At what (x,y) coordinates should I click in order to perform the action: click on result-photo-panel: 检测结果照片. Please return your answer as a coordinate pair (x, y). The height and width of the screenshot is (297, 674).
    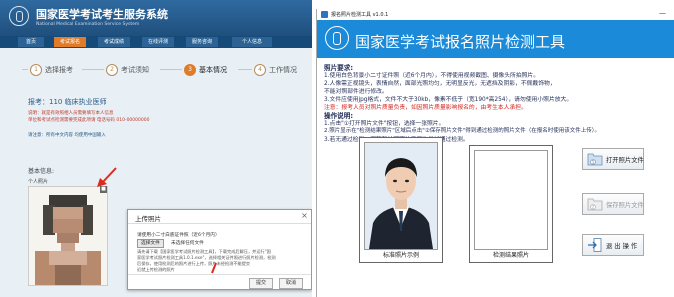
    Looking at the image, I should click on (511, 204).